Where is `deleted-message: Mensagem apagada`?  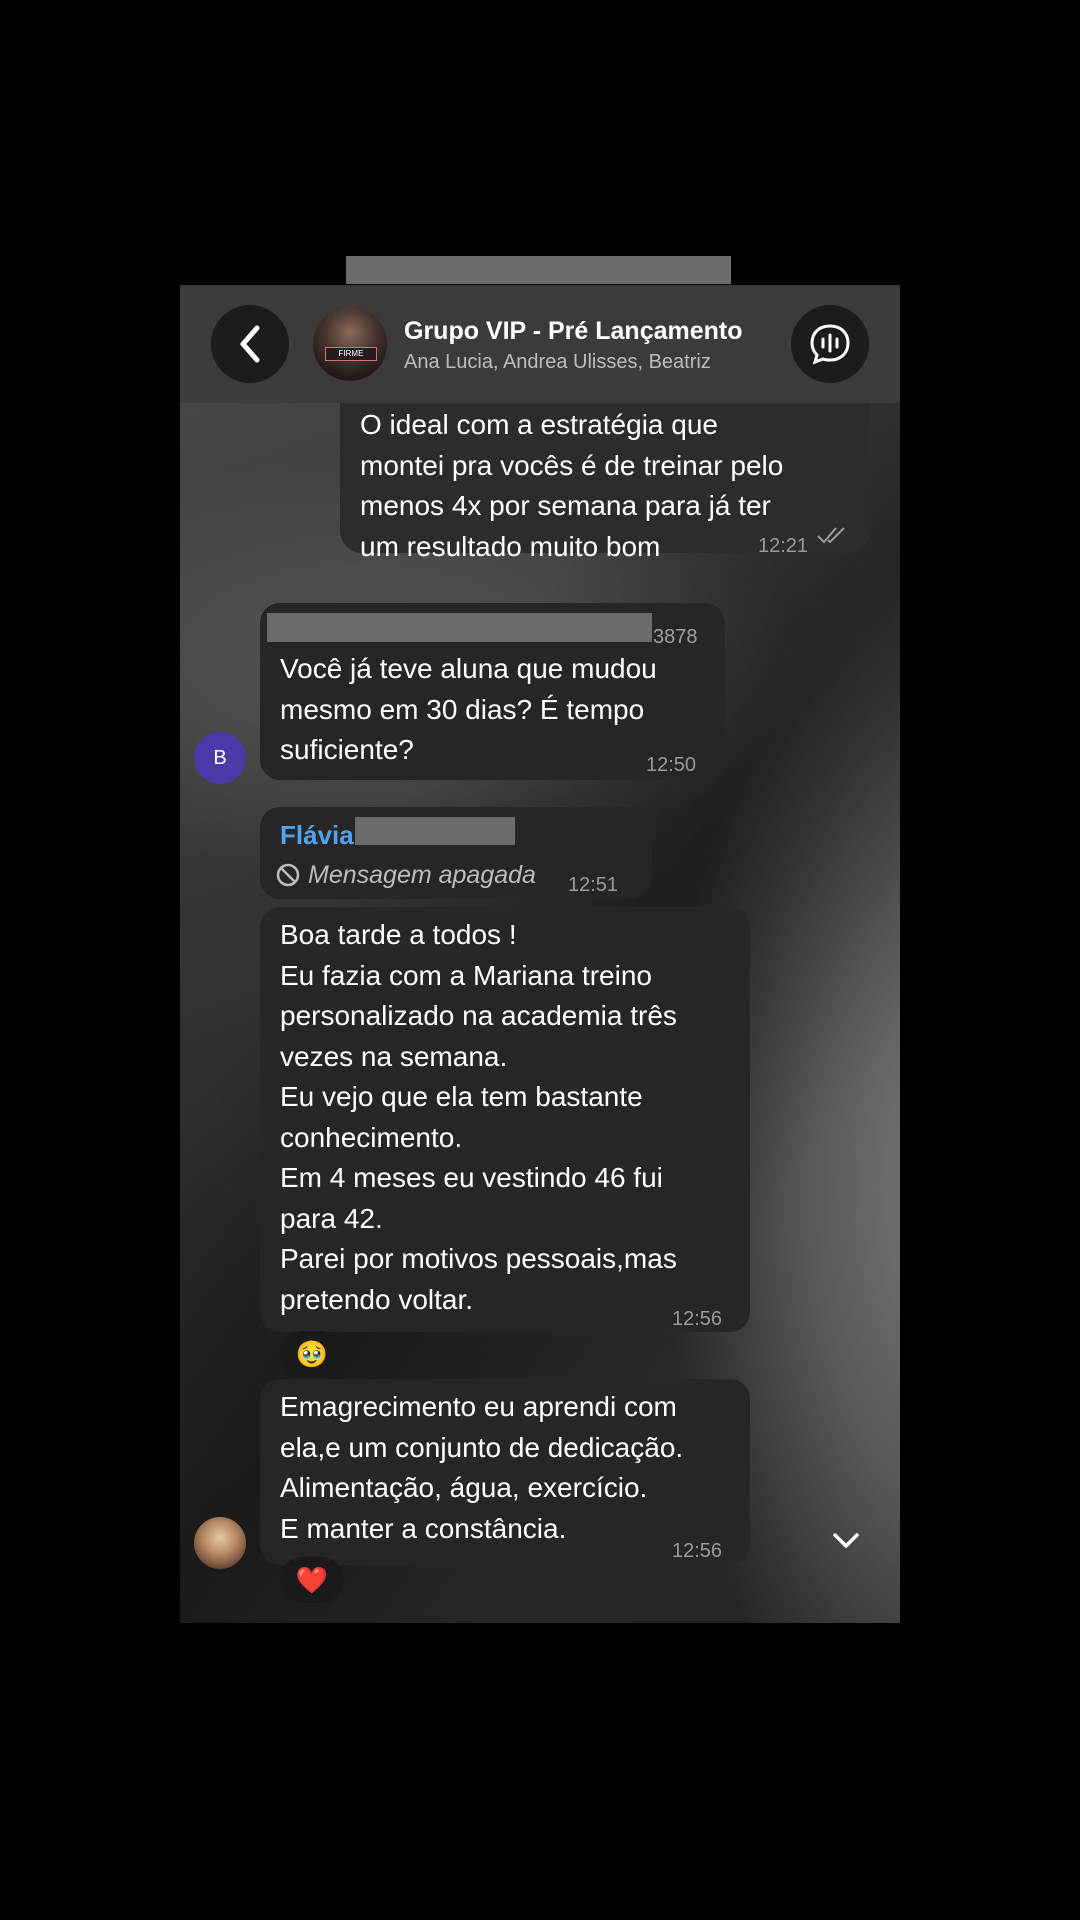
deleted-message: Mensagem apagada is located at coordinates (406, 875).